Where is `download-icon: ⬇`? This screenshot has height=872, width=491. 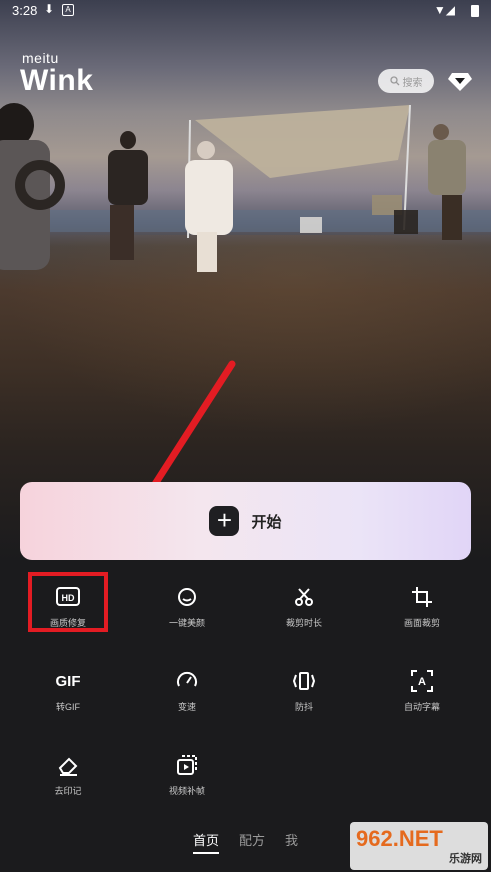
download-icon: ⬇ is located at coordinates (49, 9).